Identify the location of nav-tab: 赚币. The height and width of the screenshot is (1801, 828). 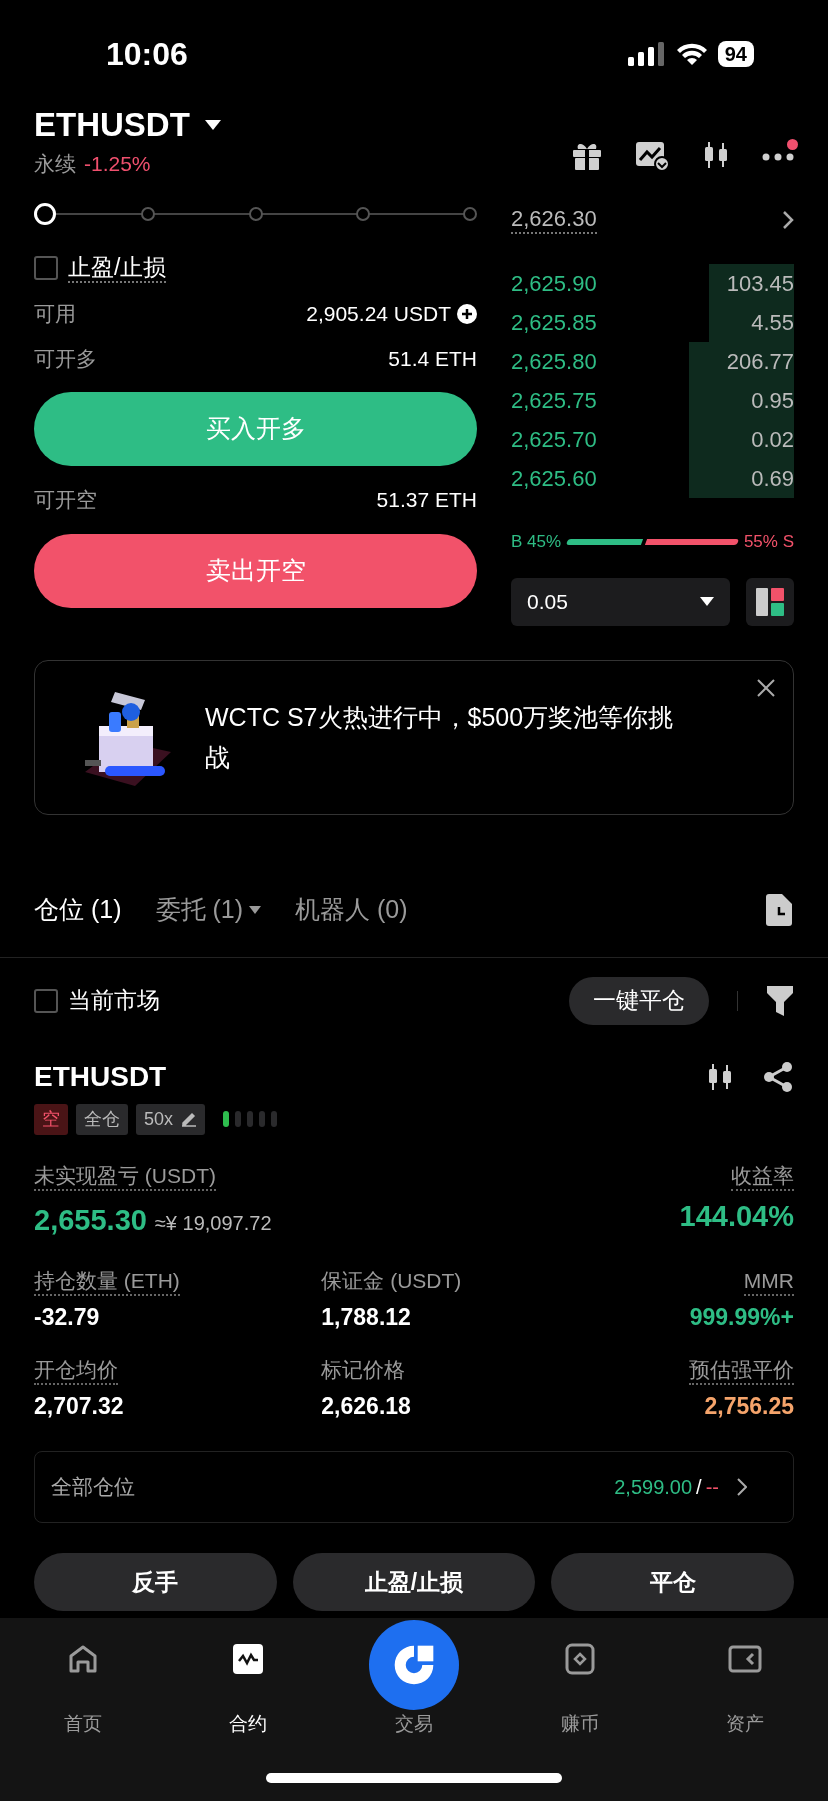
(579, 1690).